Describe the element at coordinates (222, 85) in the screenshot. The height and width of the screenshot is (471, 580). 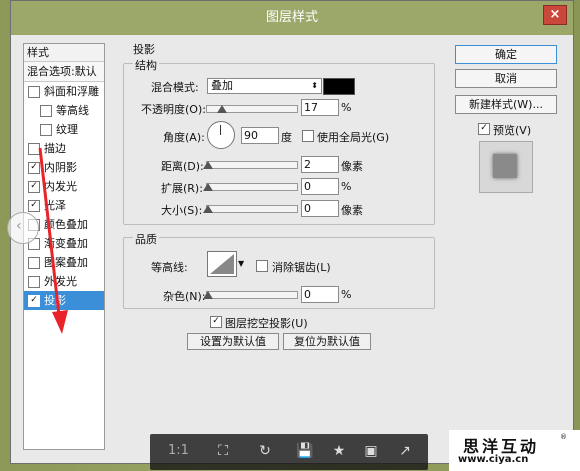
I see `blend-mode-value: 叠加` at that location.